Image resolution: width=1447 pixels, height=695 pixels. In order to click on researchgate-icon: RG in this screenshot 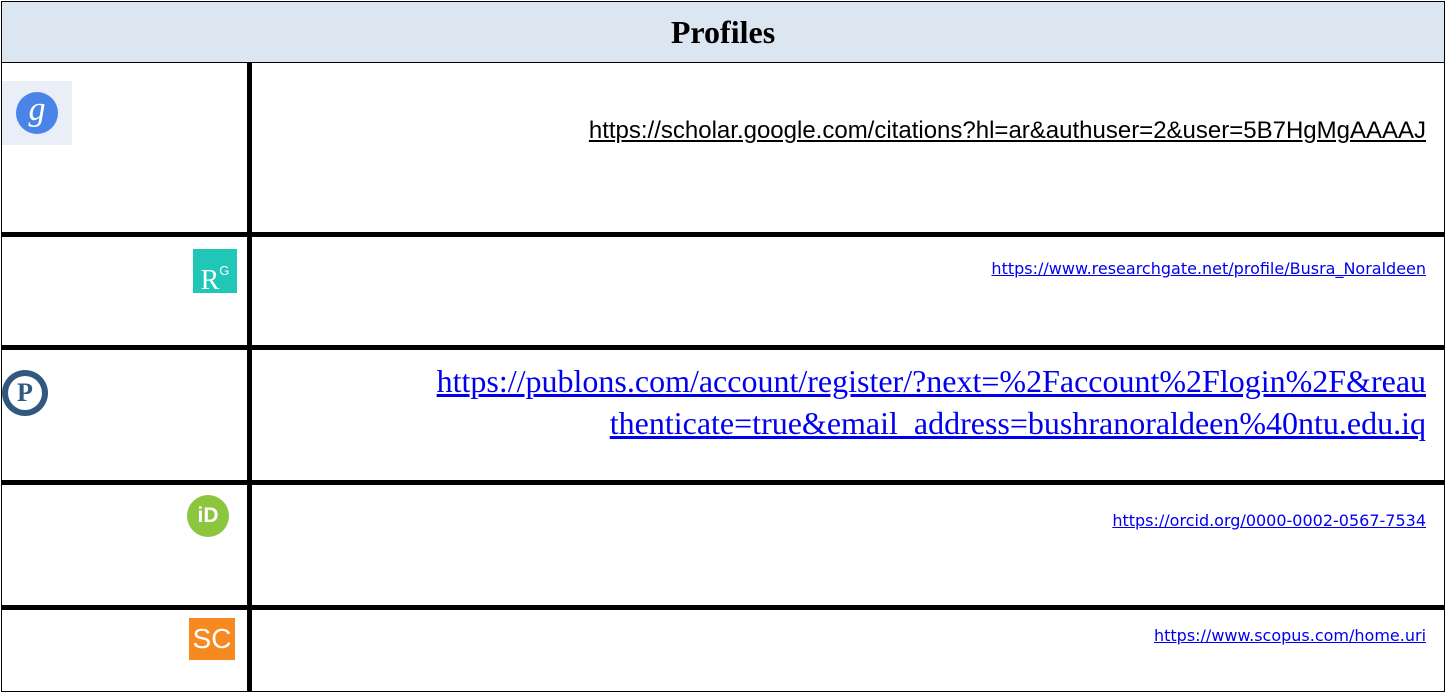, I will do `click(215, 272)`.